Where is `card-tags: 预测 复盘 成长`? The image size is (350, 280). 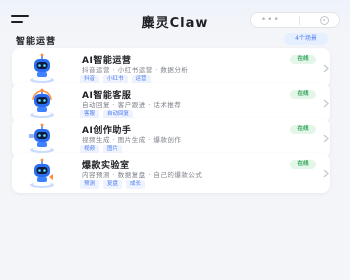
card-tags: 预测 复盘 成长 is located at coordinates (113, 184).